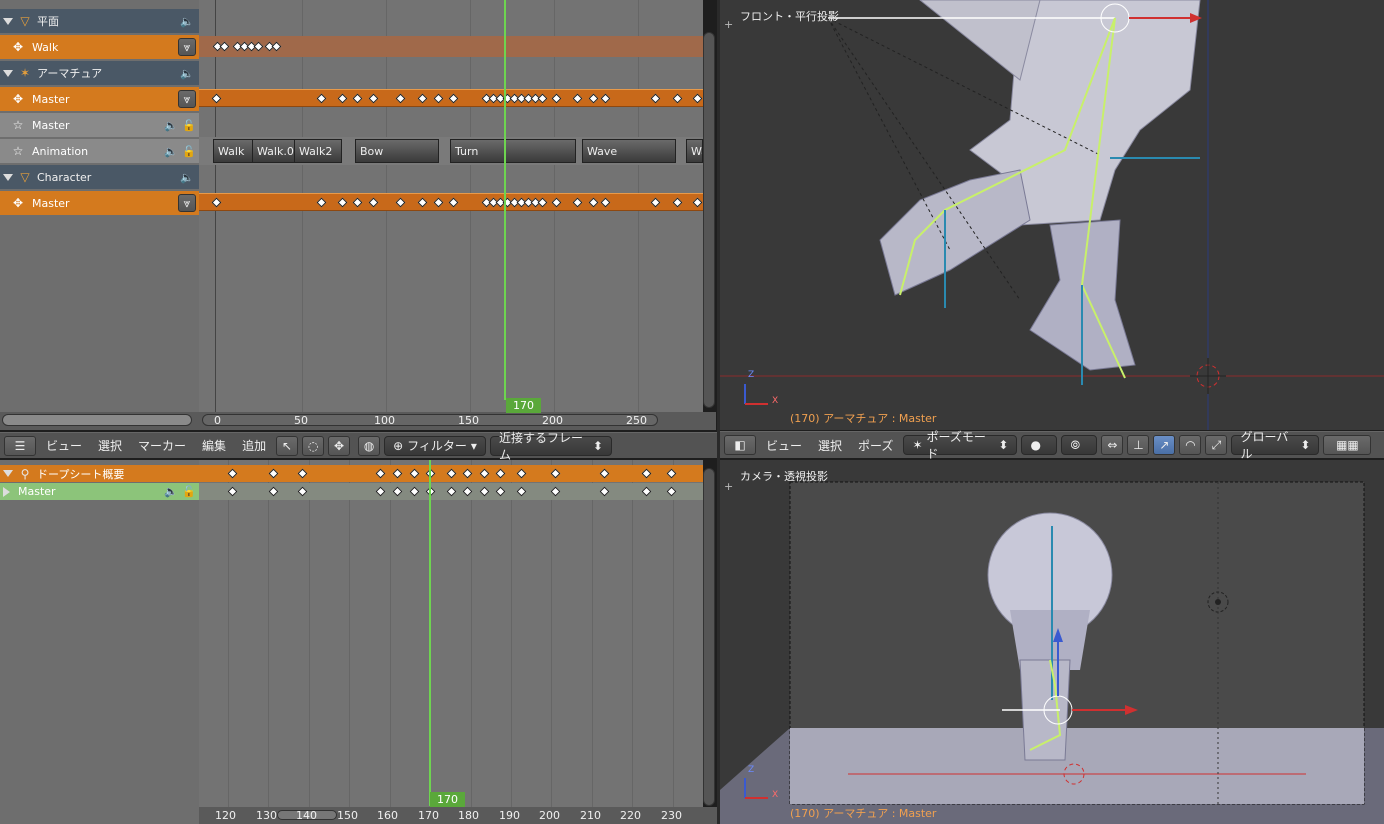  What do you see at coordinates (435, 445) in the screenshot?
I see `filter-button: ⊕ フィルター ▾` at bounding box center [435, 445].